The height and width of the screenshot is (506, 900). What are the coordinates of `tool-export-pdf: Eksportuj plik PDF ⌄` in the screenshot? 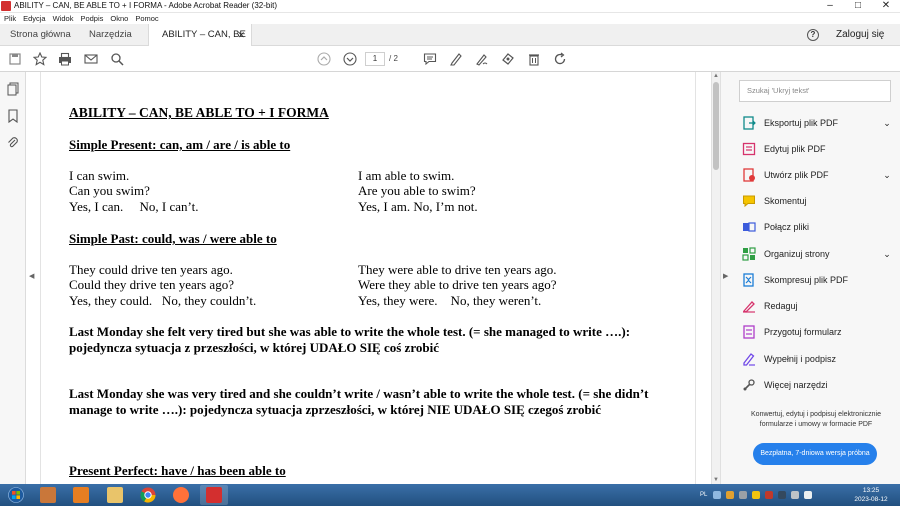 It's located at (817, 123).